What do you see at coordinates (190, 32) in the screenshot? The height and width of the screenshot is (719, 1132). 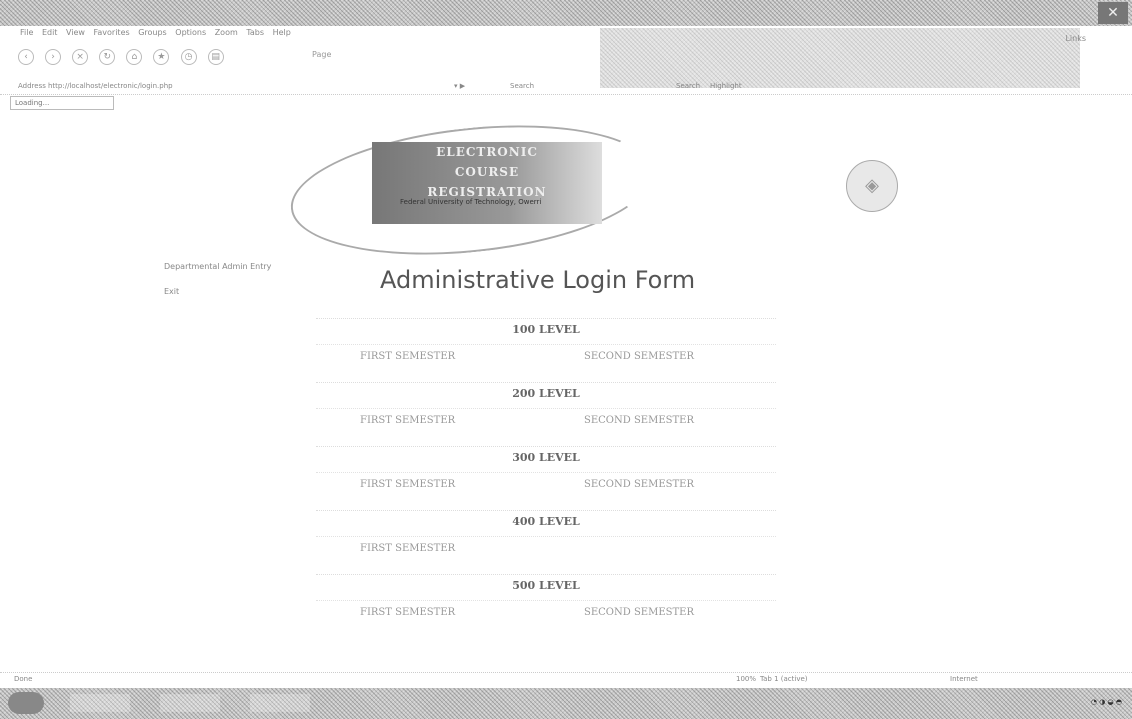 I see `menu-options: Options` at bounding box center [190, 32].